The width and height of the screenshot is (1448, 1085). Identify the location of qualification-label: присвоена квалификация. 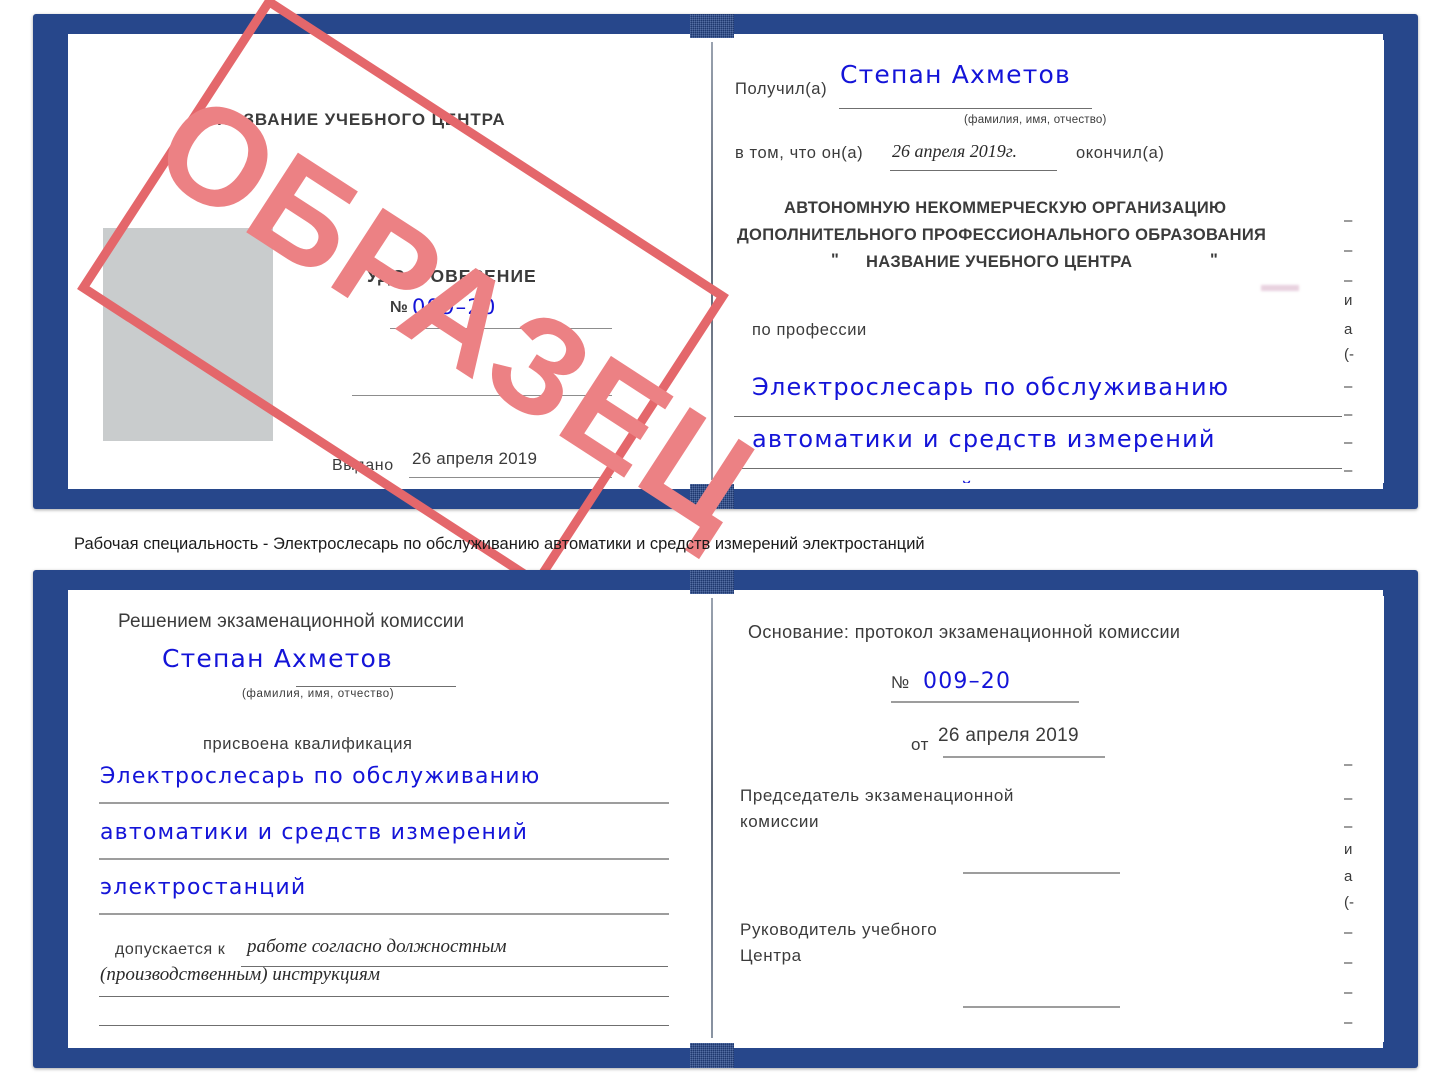
(308, 744).